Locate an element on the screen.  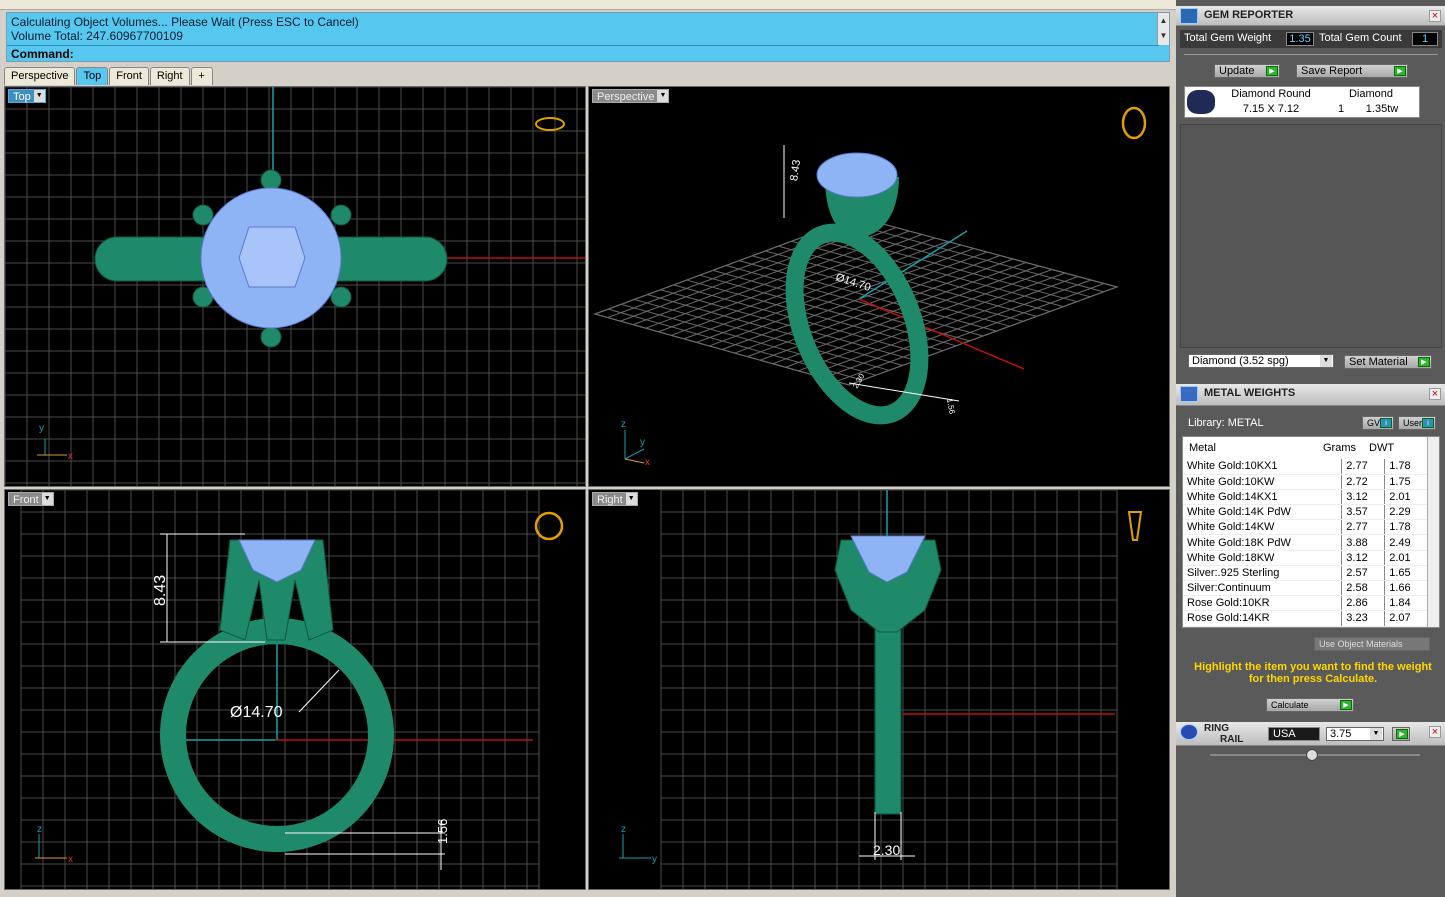
table-row: White Gold:14K PdW 3.57 2.29 is located at coordinates (1305, 512).